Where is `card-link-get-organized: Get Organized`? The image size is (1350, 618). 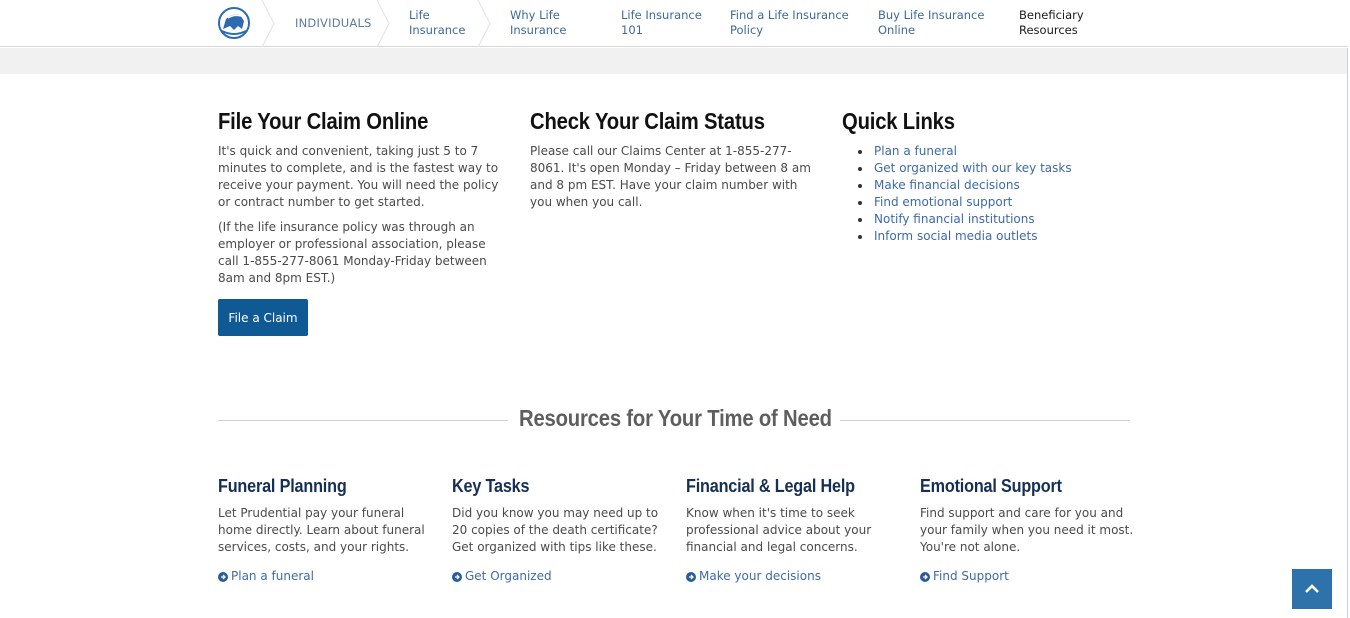 card-link-get-organized: Get Organized is located at coordinates (502, 576).